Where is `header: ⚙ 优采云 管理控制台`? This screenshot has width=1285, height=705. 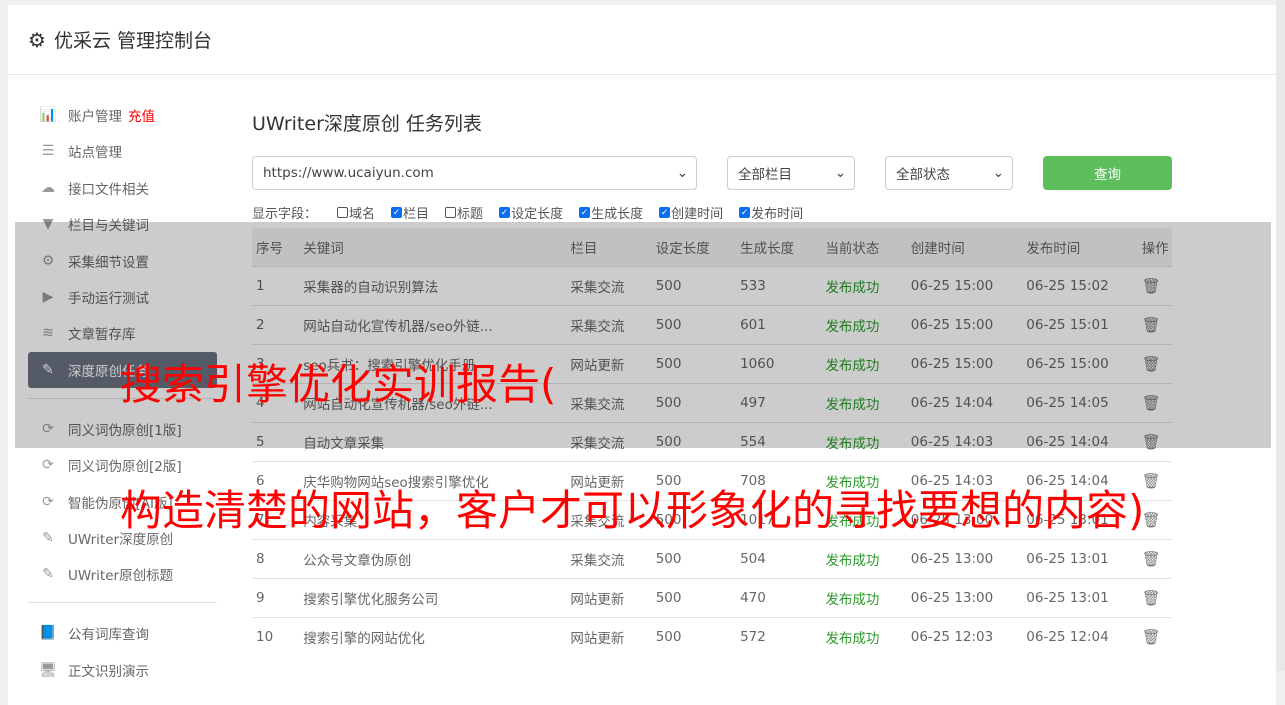
header: ⚙ 优采云 管理控制台 is located at coordinates (642, 40).